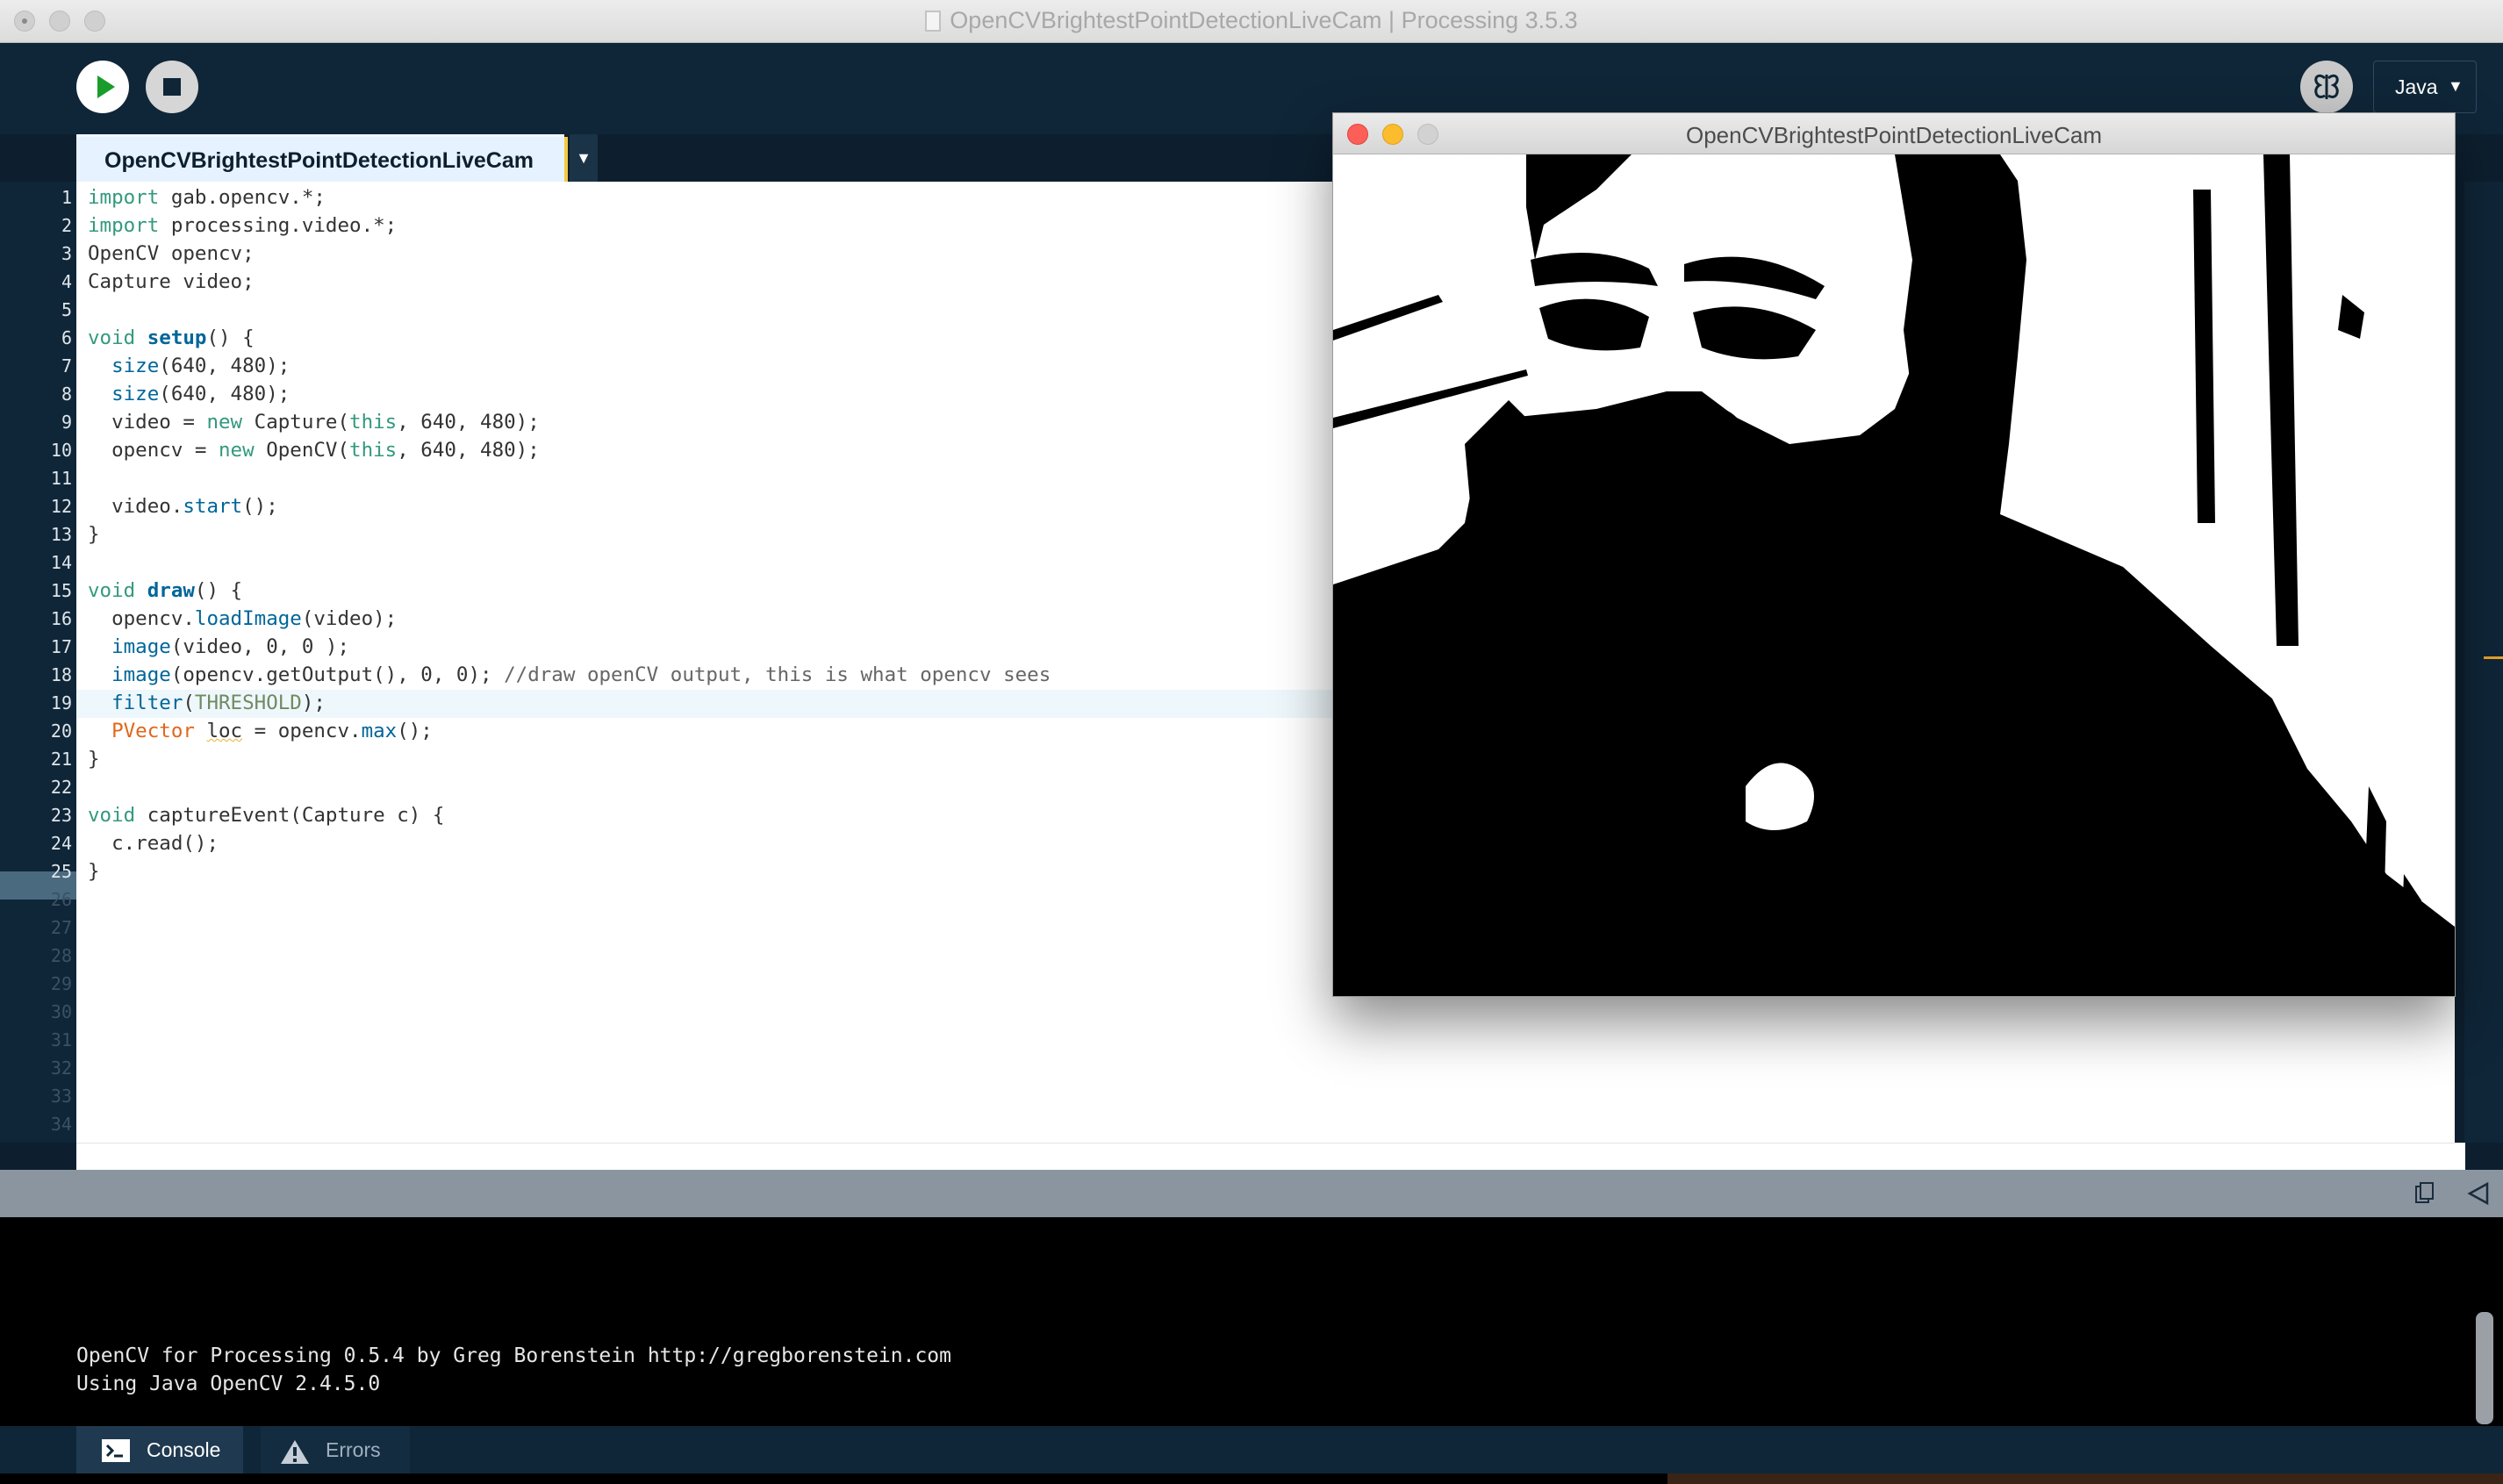  Describe the element at coordinates (2484, 1368) in the screenshot. I see `console-scrollbar` at that location.